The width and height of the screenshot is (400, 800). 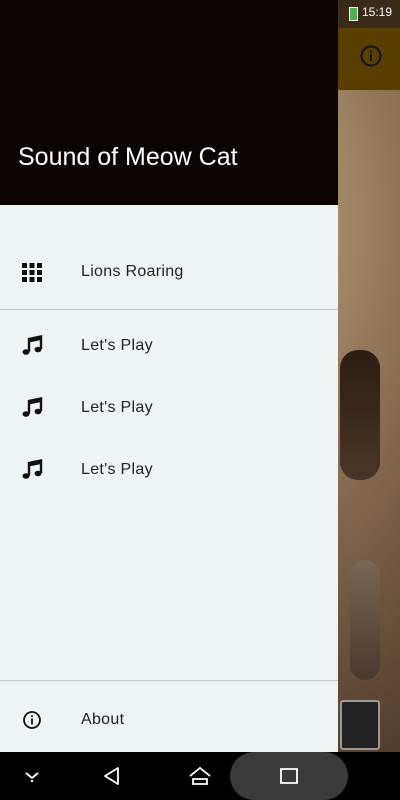 I want to click on drawer-title: Sound of Meow Cat, so click(x=128, y=157).